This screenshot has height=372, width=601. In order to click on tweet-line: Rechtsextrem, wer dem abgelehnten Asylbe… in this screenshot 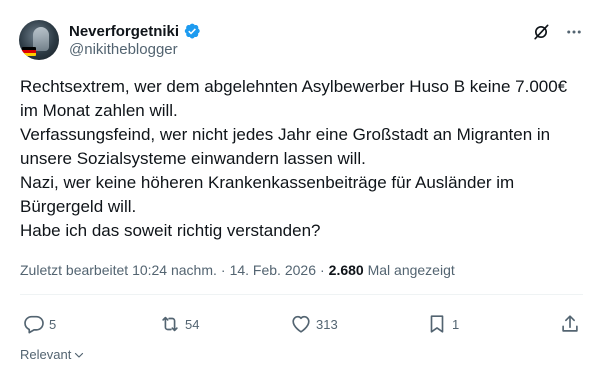, I will do `click(294, 86)`.